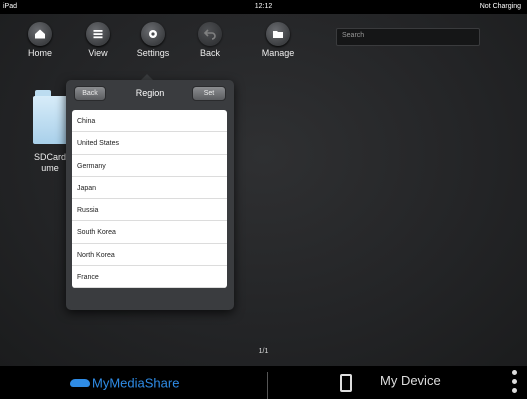  What do you see at coordinates (153, 34) in the screenshot?
I see `gear-icon` at bounding box center [153, 34].